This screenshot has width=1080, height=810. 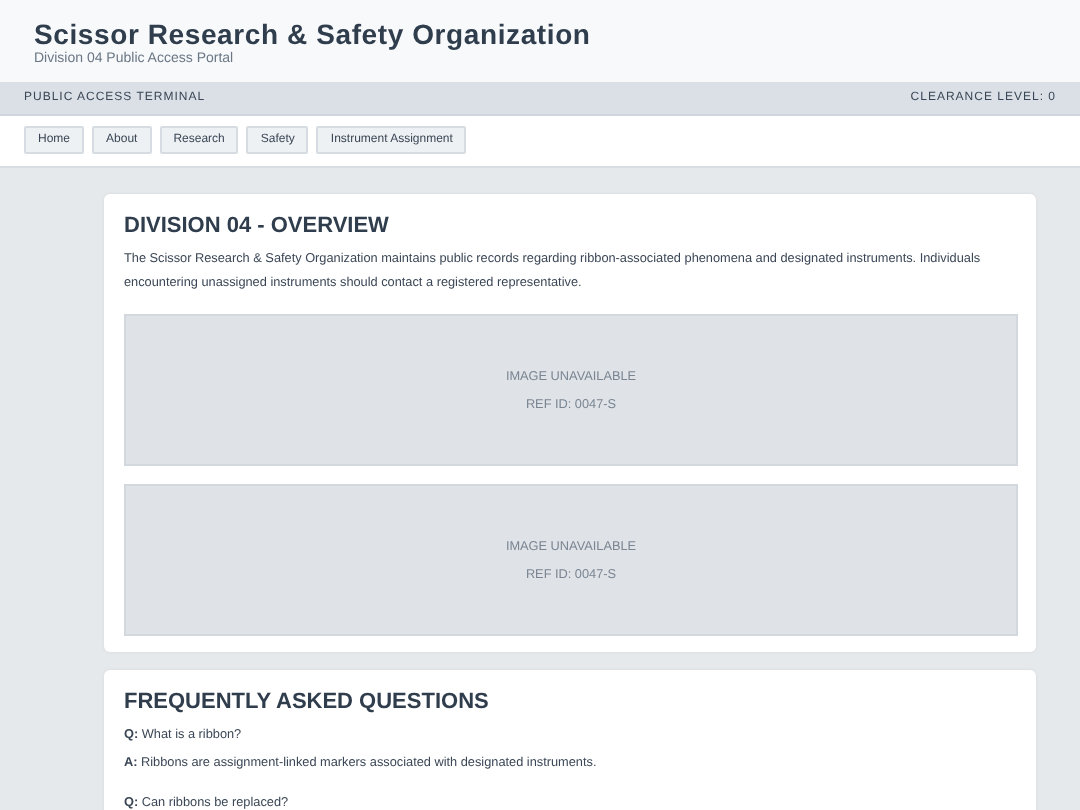 What do you see at coordinates (313, 34) in the screenshot?
I see `site-title: Scissor Research & Safety Organization` at bounding box center [313, 34].